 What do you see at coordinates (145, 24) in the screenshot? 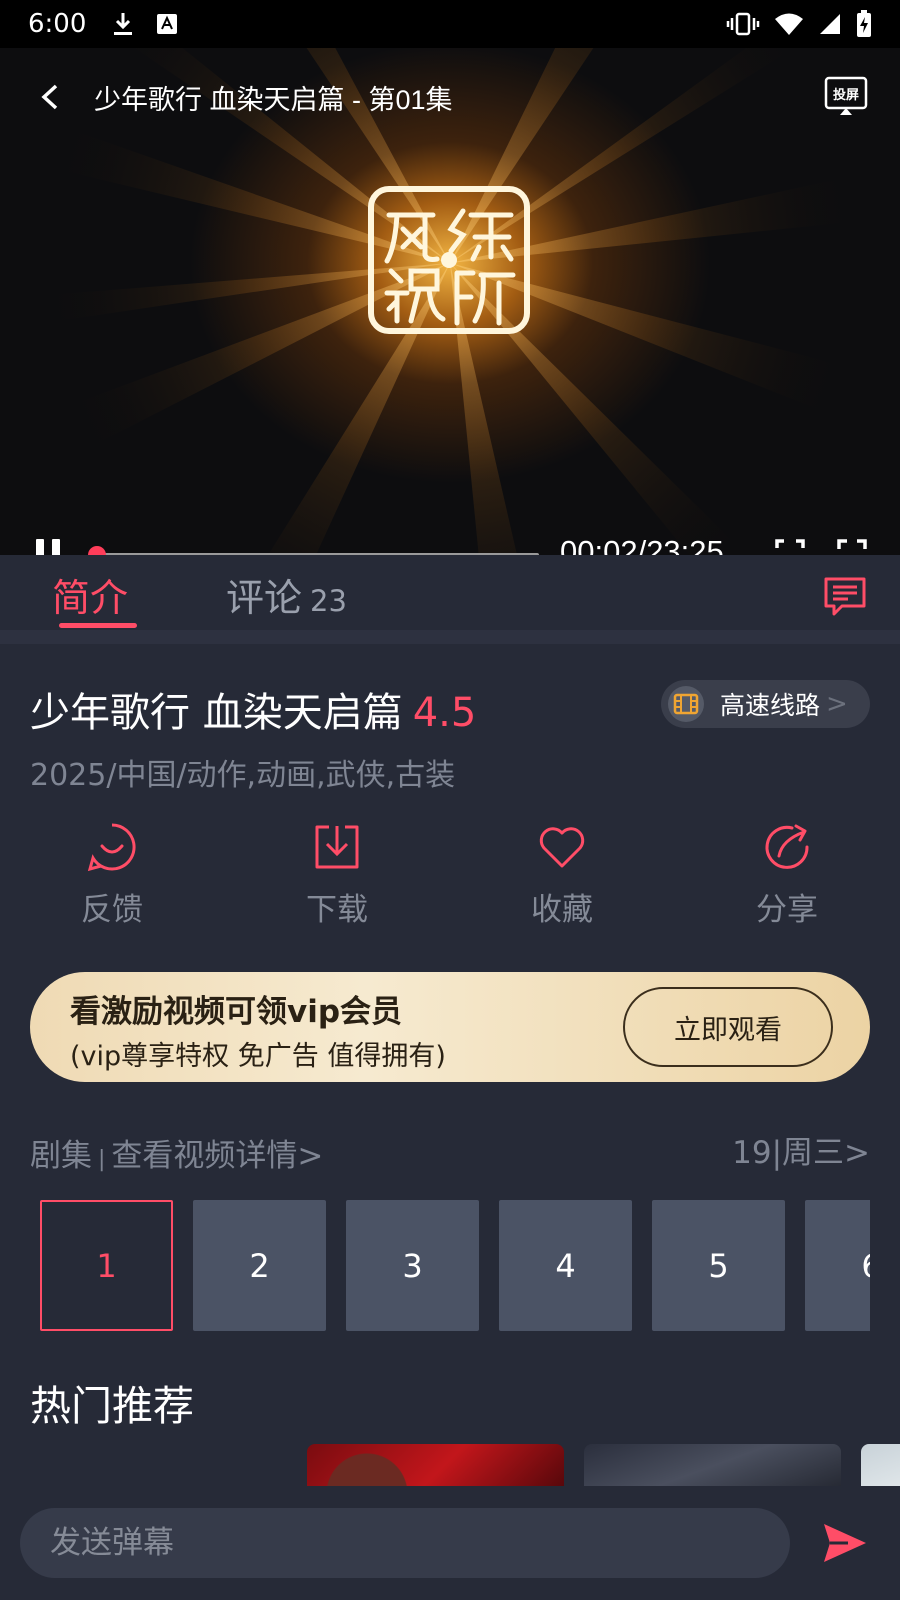
I see `status-notification-icons` at bounding box center [145, 24].